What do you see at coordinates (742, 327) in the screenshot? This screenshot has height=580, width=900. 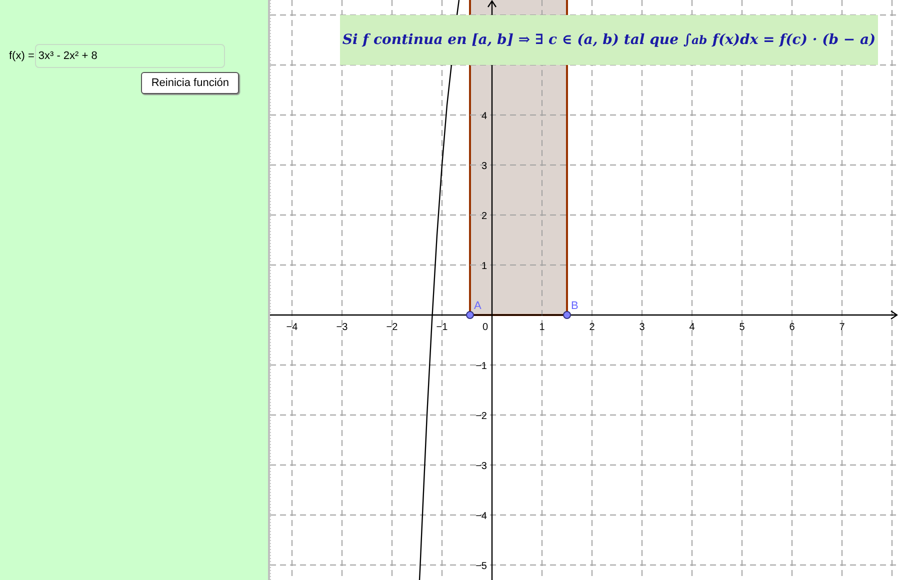 I see `axis-label: 5` at bounding box center [742, 327].